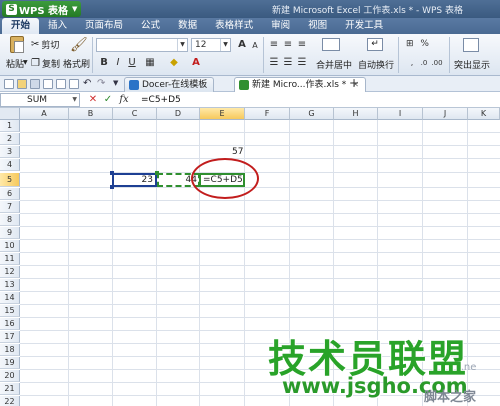 This screenshot has width=500, height=406. I want to click on row-header-15: 15, so click(10, 311).